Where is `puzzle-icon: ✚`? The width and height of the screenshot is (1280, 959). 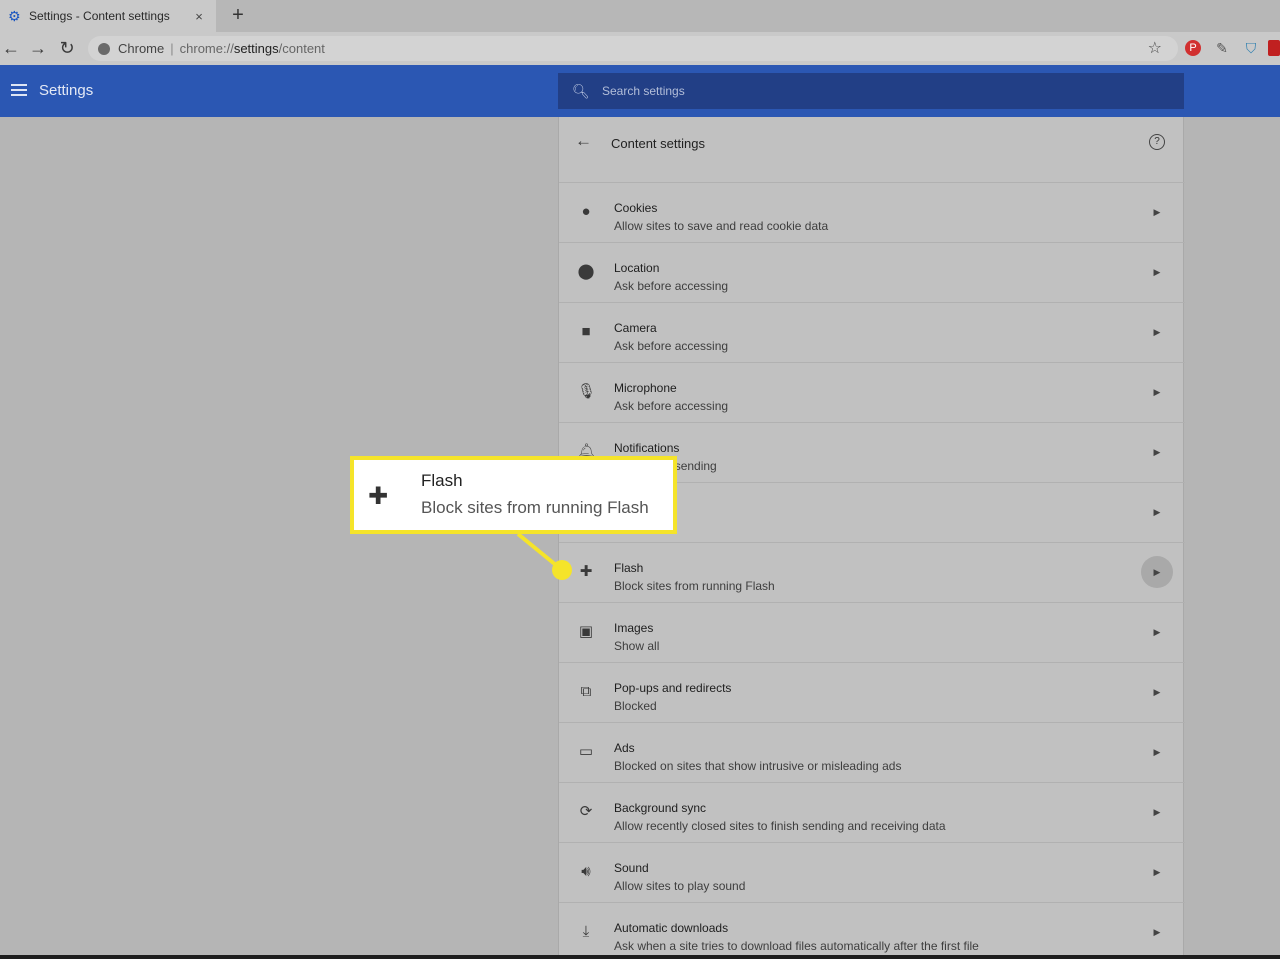 puzzle-icon: ✚ is located at coordinates (378, 496).